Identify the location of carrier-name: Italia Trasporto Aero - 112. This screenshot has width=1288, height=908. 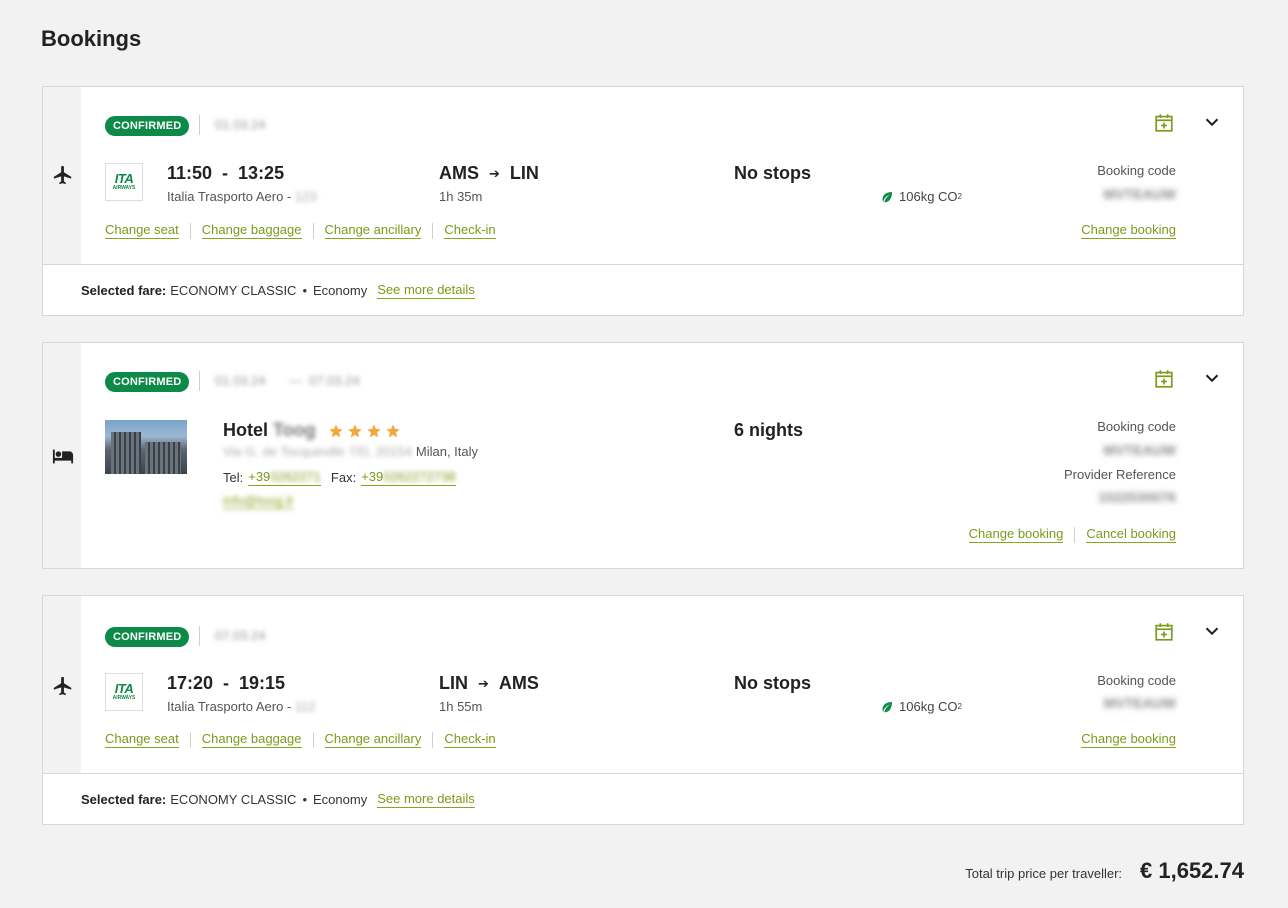
(241, 706).